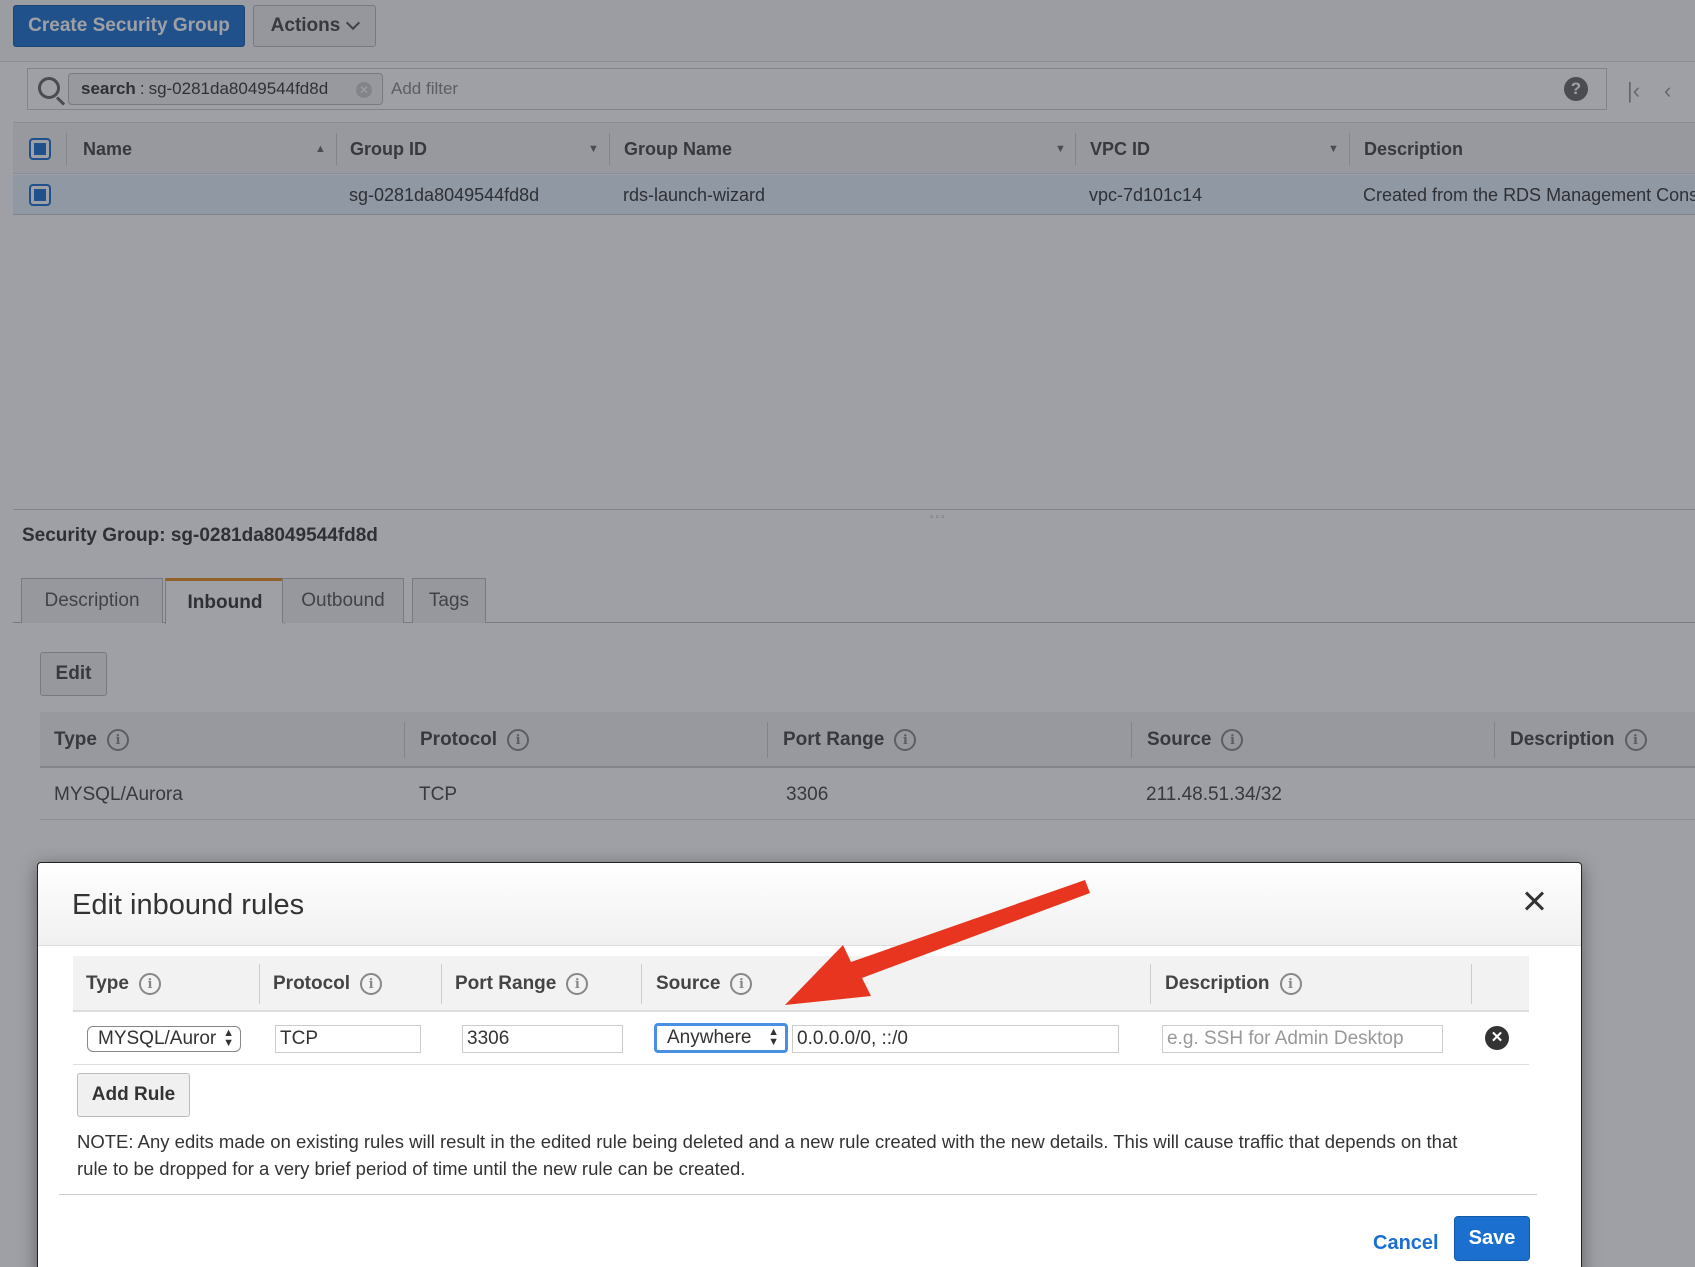  I want to click on column-header-port-range: Port Range i, so click(522, 984).